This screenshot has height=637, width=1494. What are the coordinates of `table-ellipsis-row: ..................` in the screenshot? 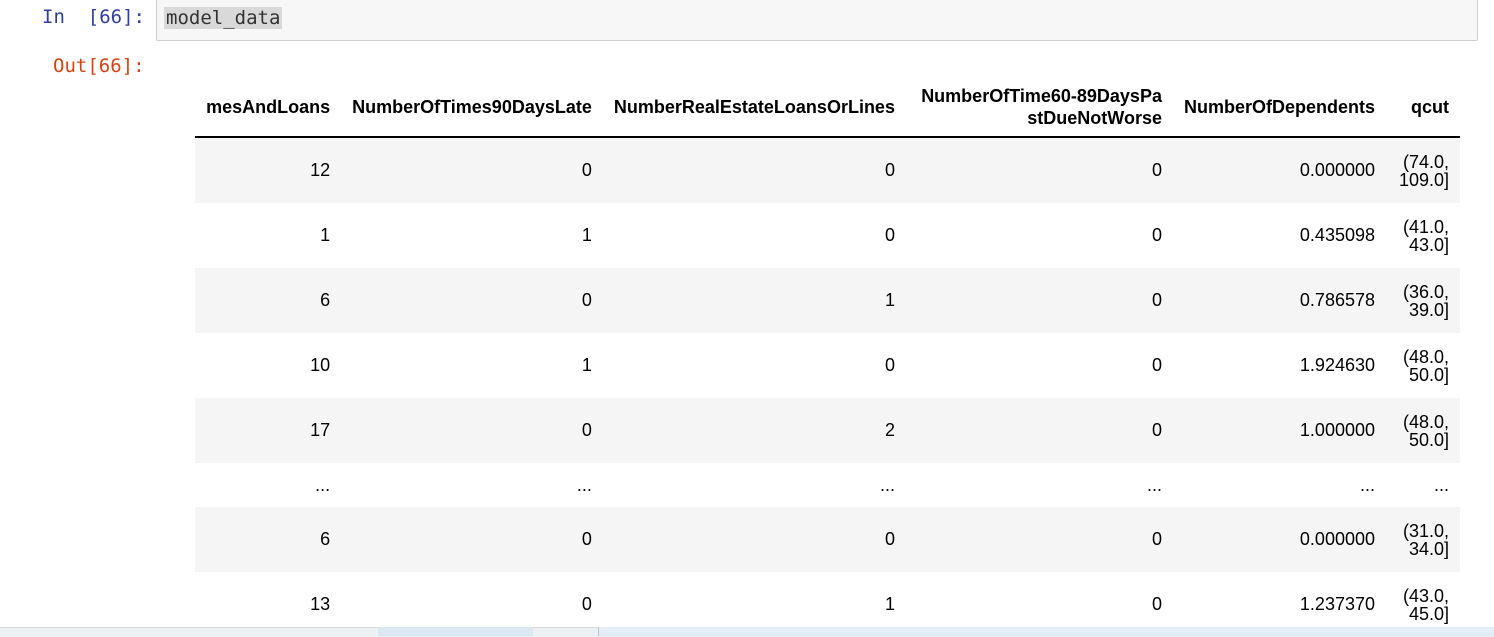 It's located at (827, 485).